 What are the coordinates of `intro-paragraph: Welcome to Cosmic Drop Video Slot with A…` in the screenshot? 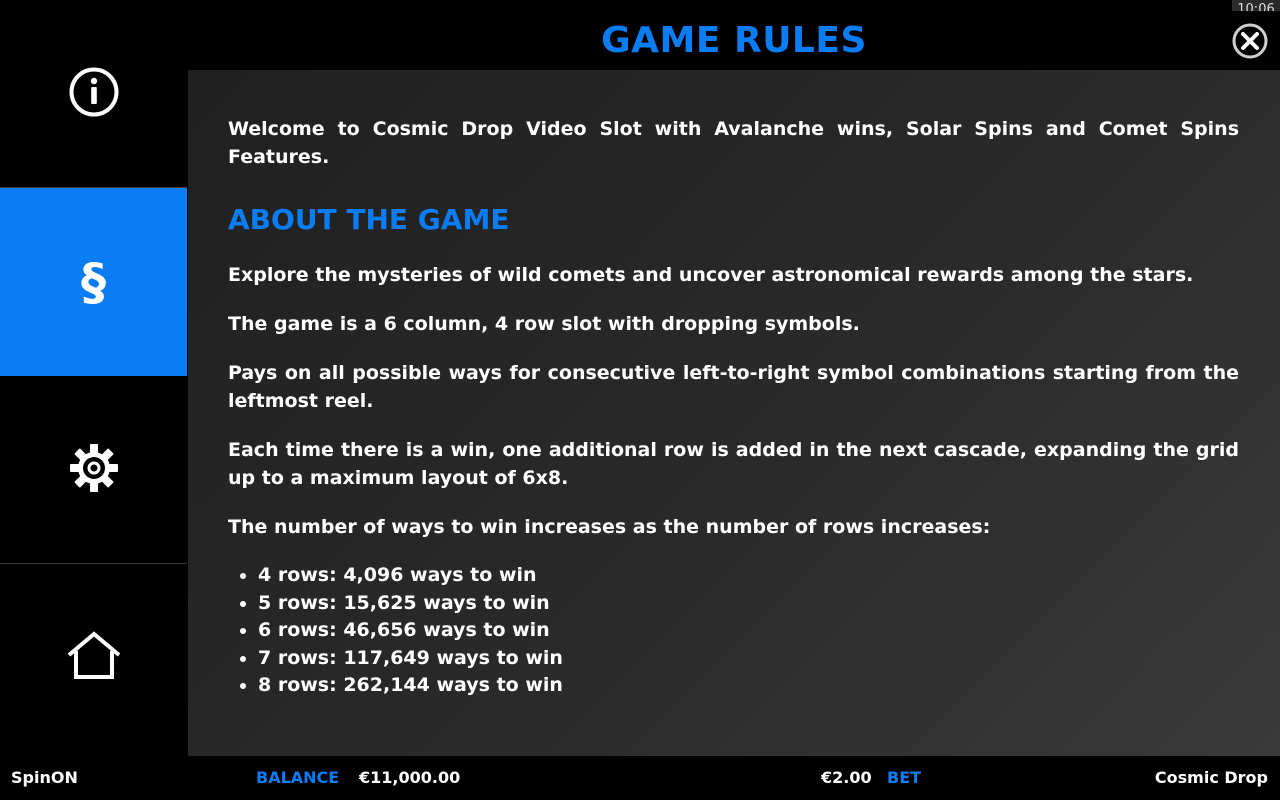 It's located at (733, 143).